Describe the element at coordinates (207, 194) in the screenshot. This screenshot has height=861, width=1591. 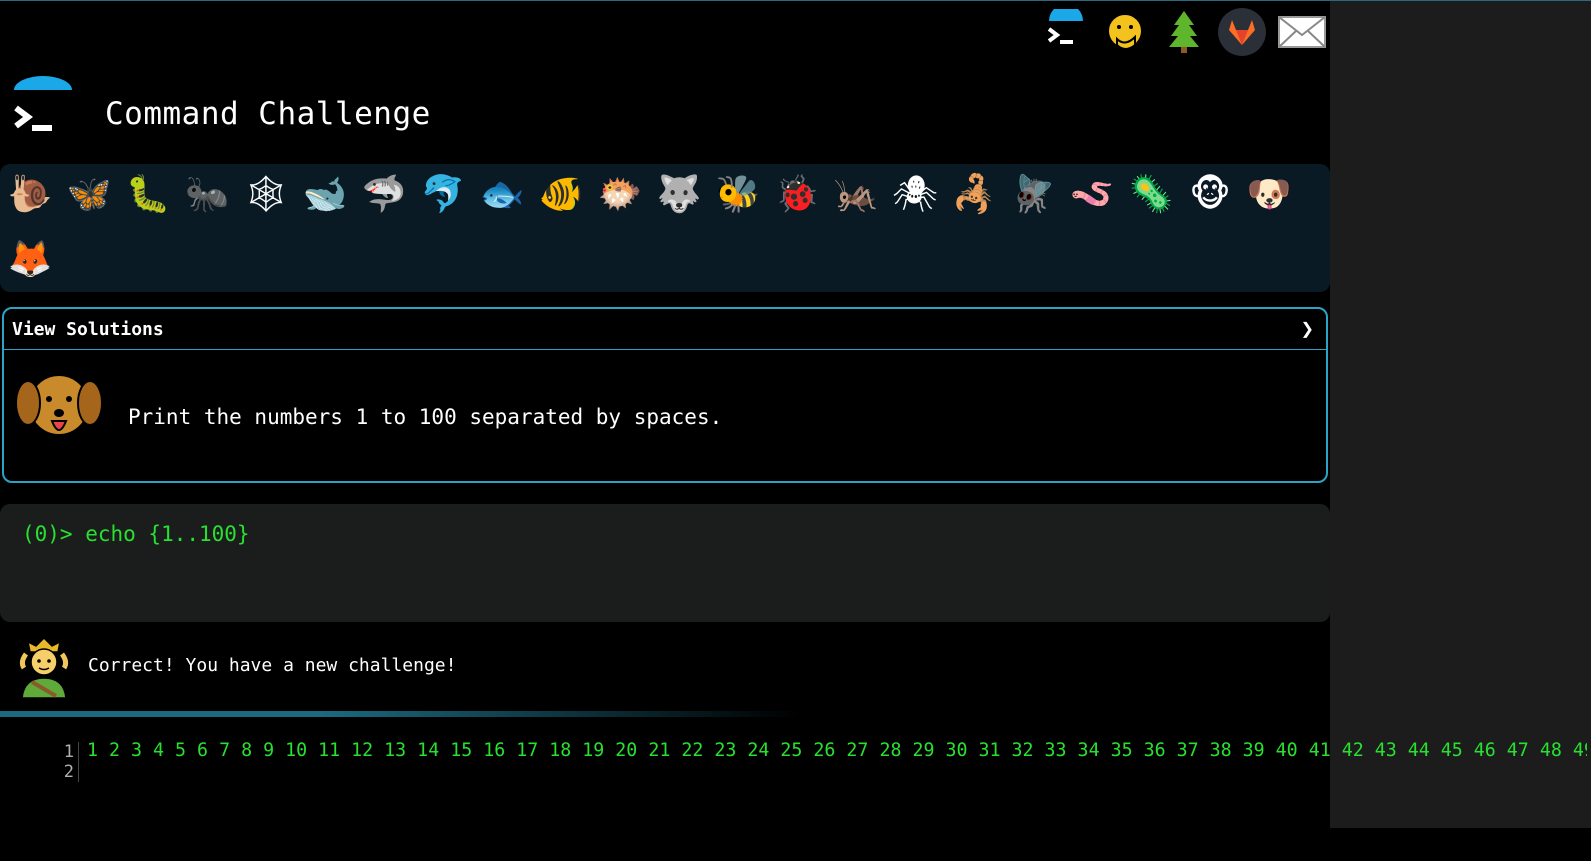
I see `ant-icon: 🐜` at that location.